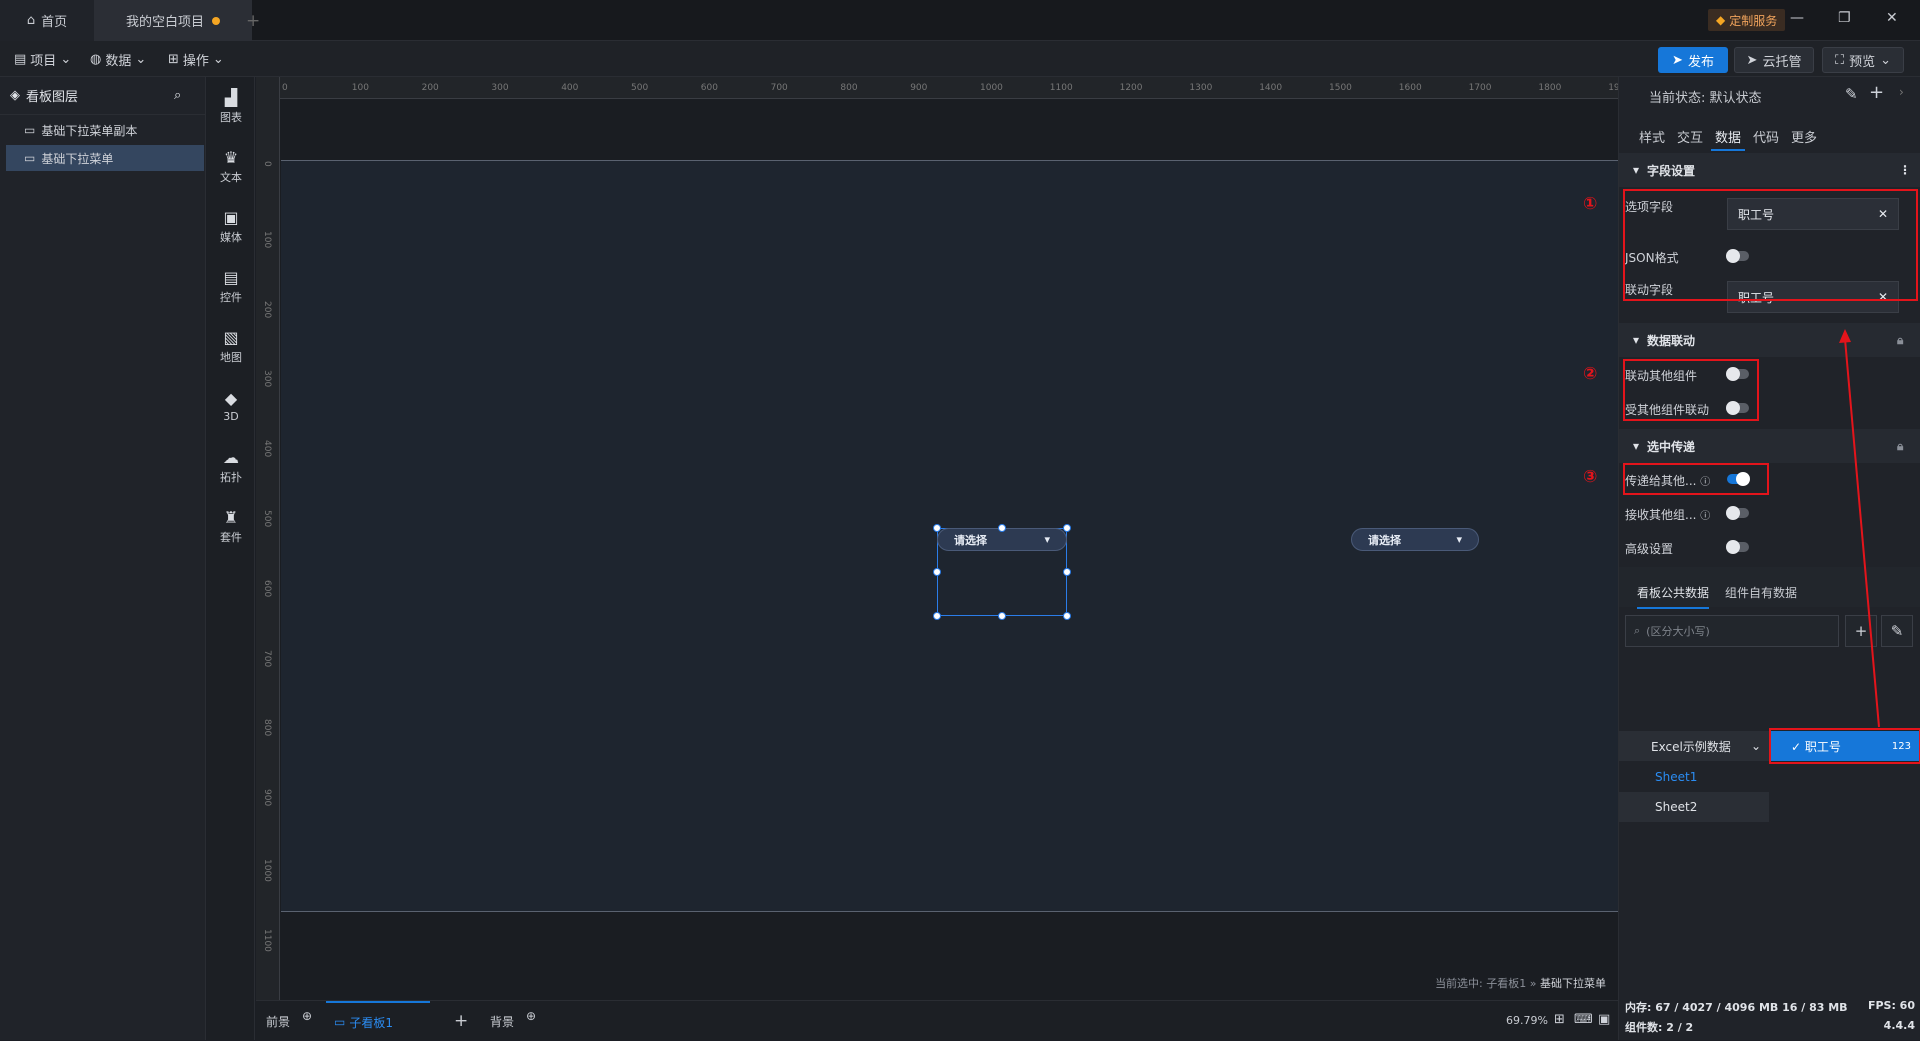 This screenshot has width=1920, height=1041. What do you see at coordinates (1410, 88) in the screenshot?
I see `ruler-tick-label: 1600` at bounding box center [1410, 88].